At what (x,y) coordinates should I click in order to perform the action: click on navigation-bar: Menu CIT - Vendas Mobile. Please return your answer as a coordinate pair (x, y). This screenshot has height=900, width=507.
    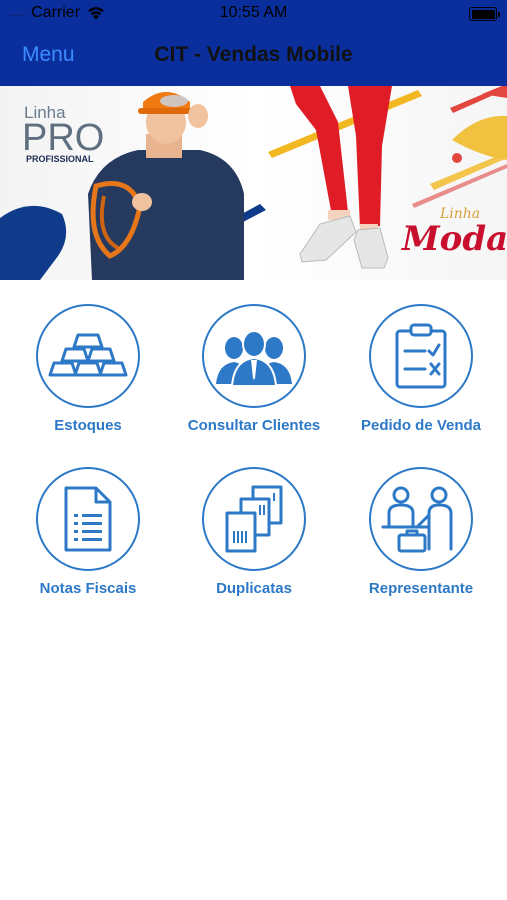
    Looking at the image, I should click on (253, 57).